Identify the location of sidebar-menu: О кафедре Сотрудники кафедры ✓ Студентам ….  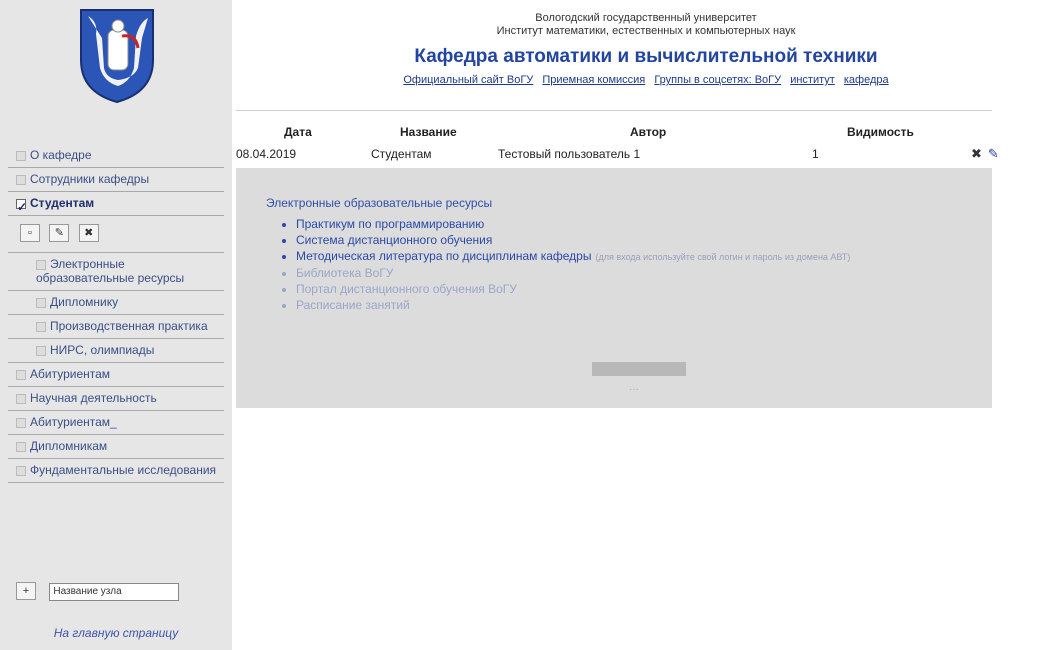
(116, 313).